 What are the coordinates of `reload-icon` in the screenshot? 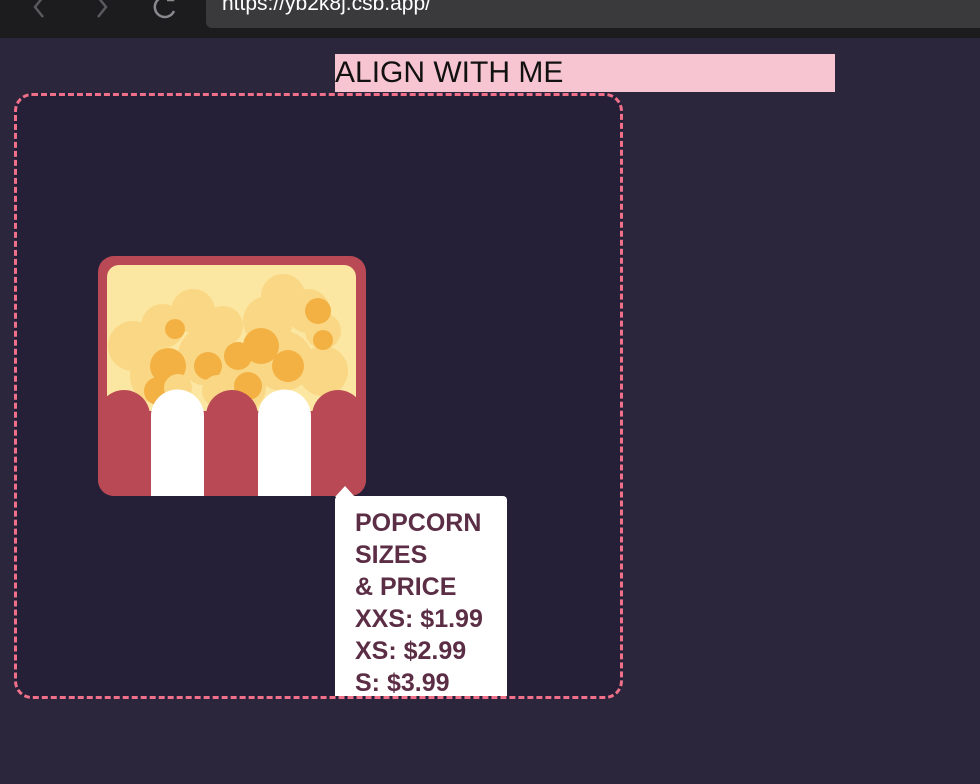 It's located at (164, 9).